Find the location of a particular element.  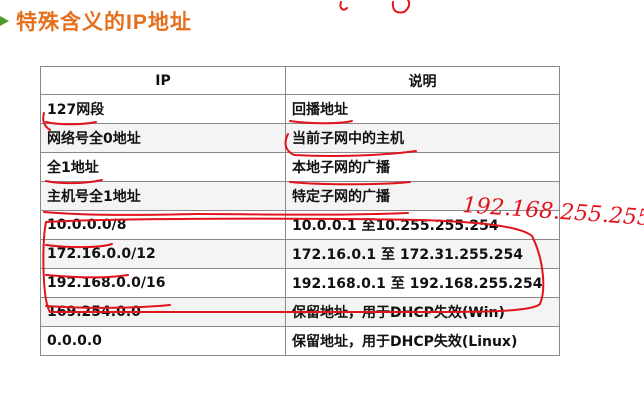

table-row: 169.254.0.0 保留地址，用于DHCP失效(Win) is located at coordinates (300, 312).